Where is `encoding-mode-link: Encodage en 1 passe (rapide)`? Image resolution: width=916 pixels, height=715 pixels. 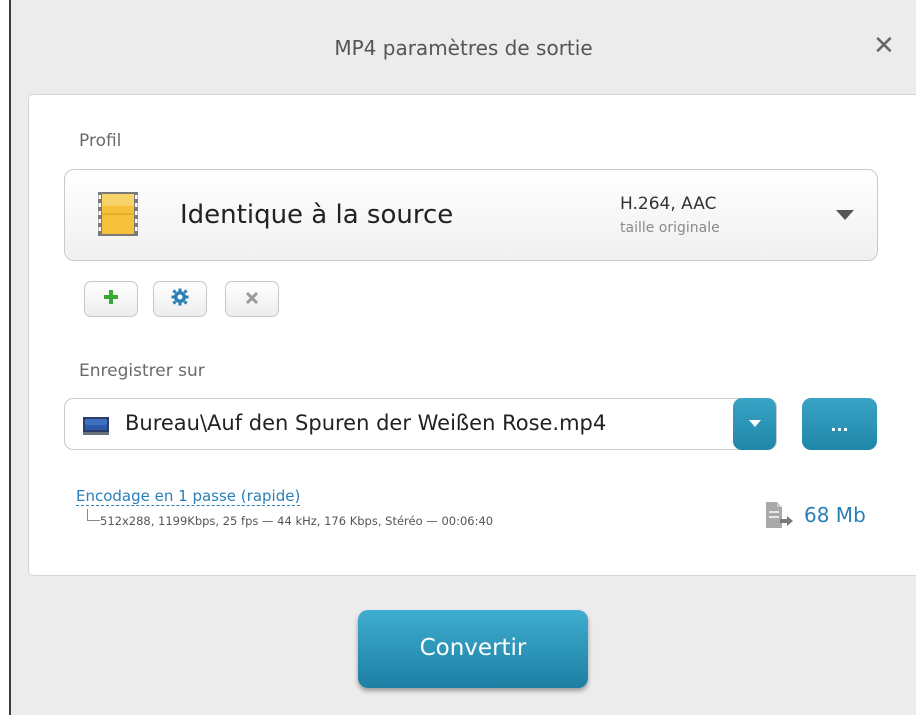
encoding-mode-link: Encodage en 1 passe (rapide) is located at coordinates (188, 496).